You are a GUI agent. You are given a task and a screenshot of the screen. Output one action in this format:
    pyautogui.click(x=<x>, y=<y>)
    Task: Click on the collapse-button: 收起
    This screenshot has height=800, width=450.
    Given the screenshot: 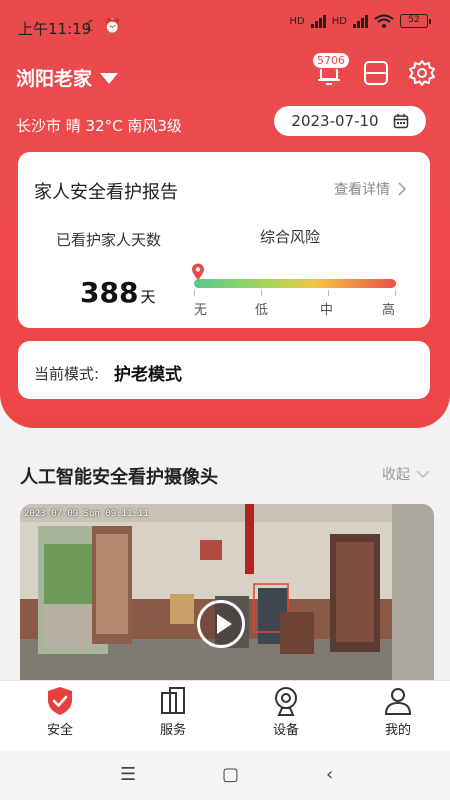 What is the action you would take?
    pyautogui.click(x=406, y=474)
    